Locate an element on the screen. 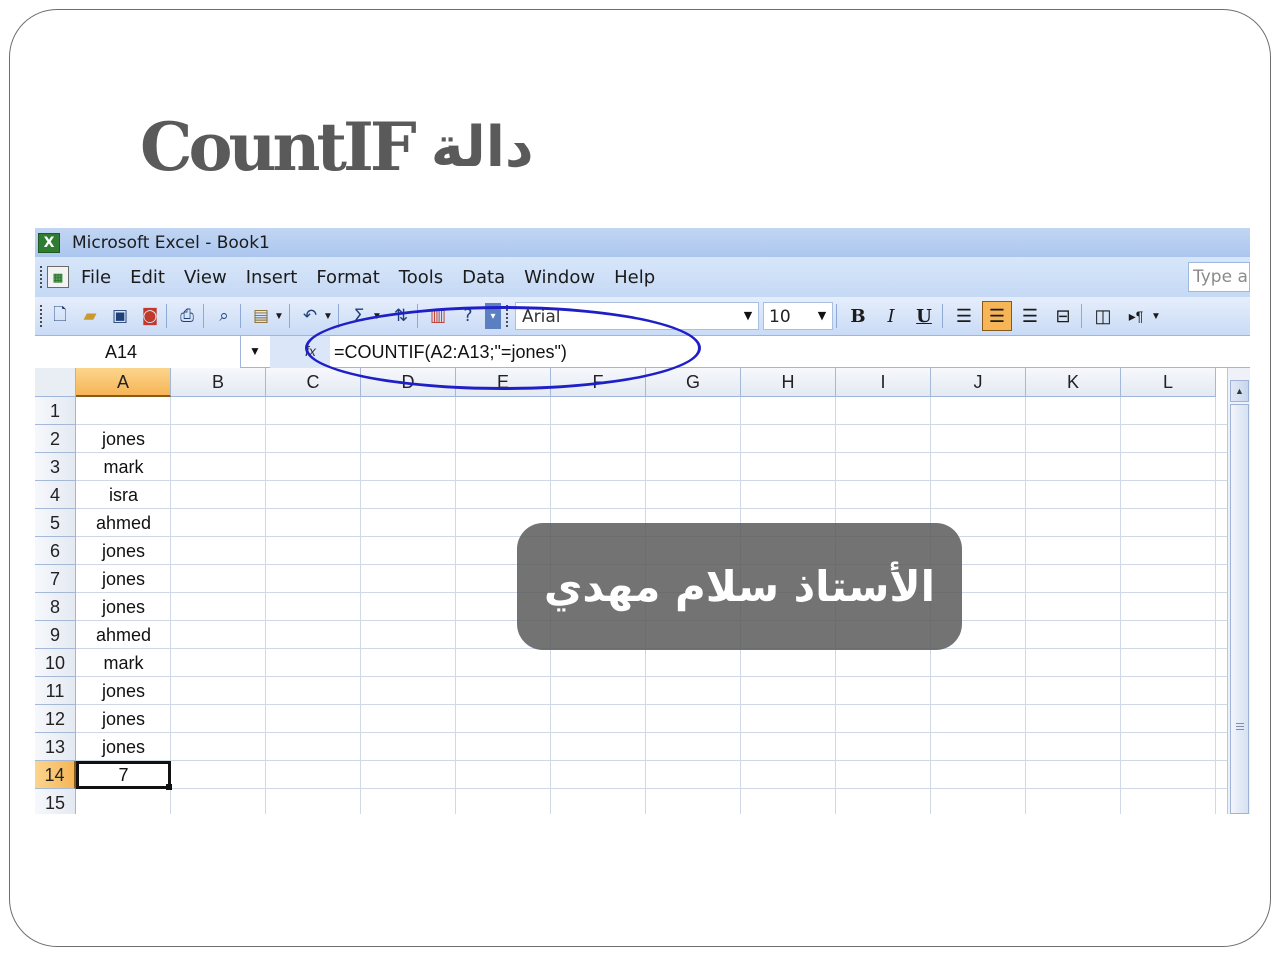 The height and width of the screenshot is (960, 1280). font-name-select: Arial ▼ is located at coordinates (637, 316).